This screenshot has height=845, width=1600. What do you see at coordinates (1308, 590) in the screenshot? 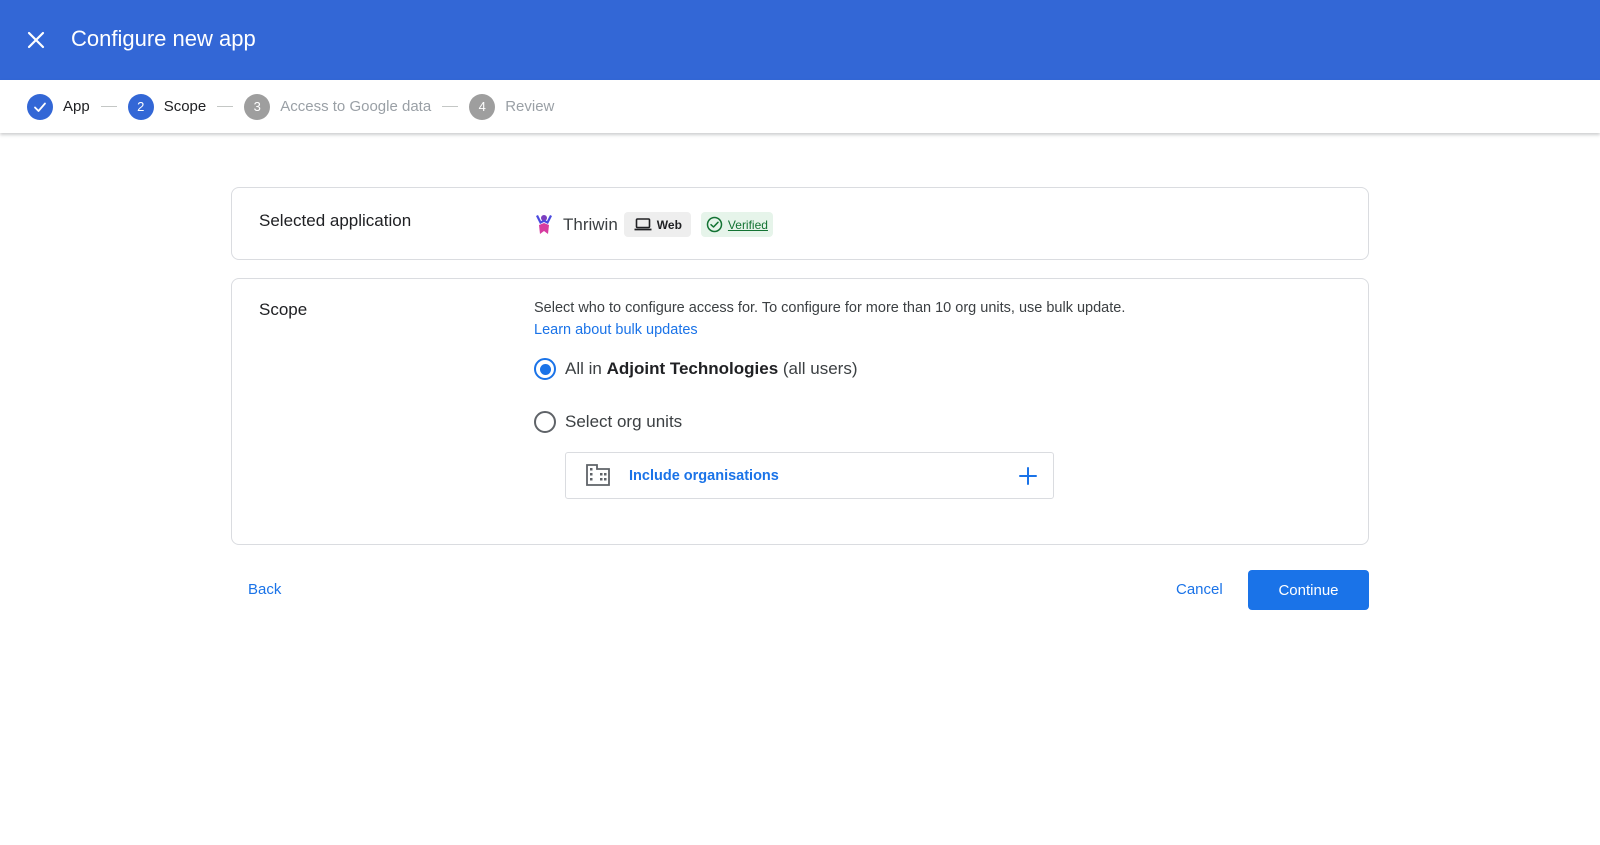
I see `continue-button: Continue` at bounding box center [1308, 590].